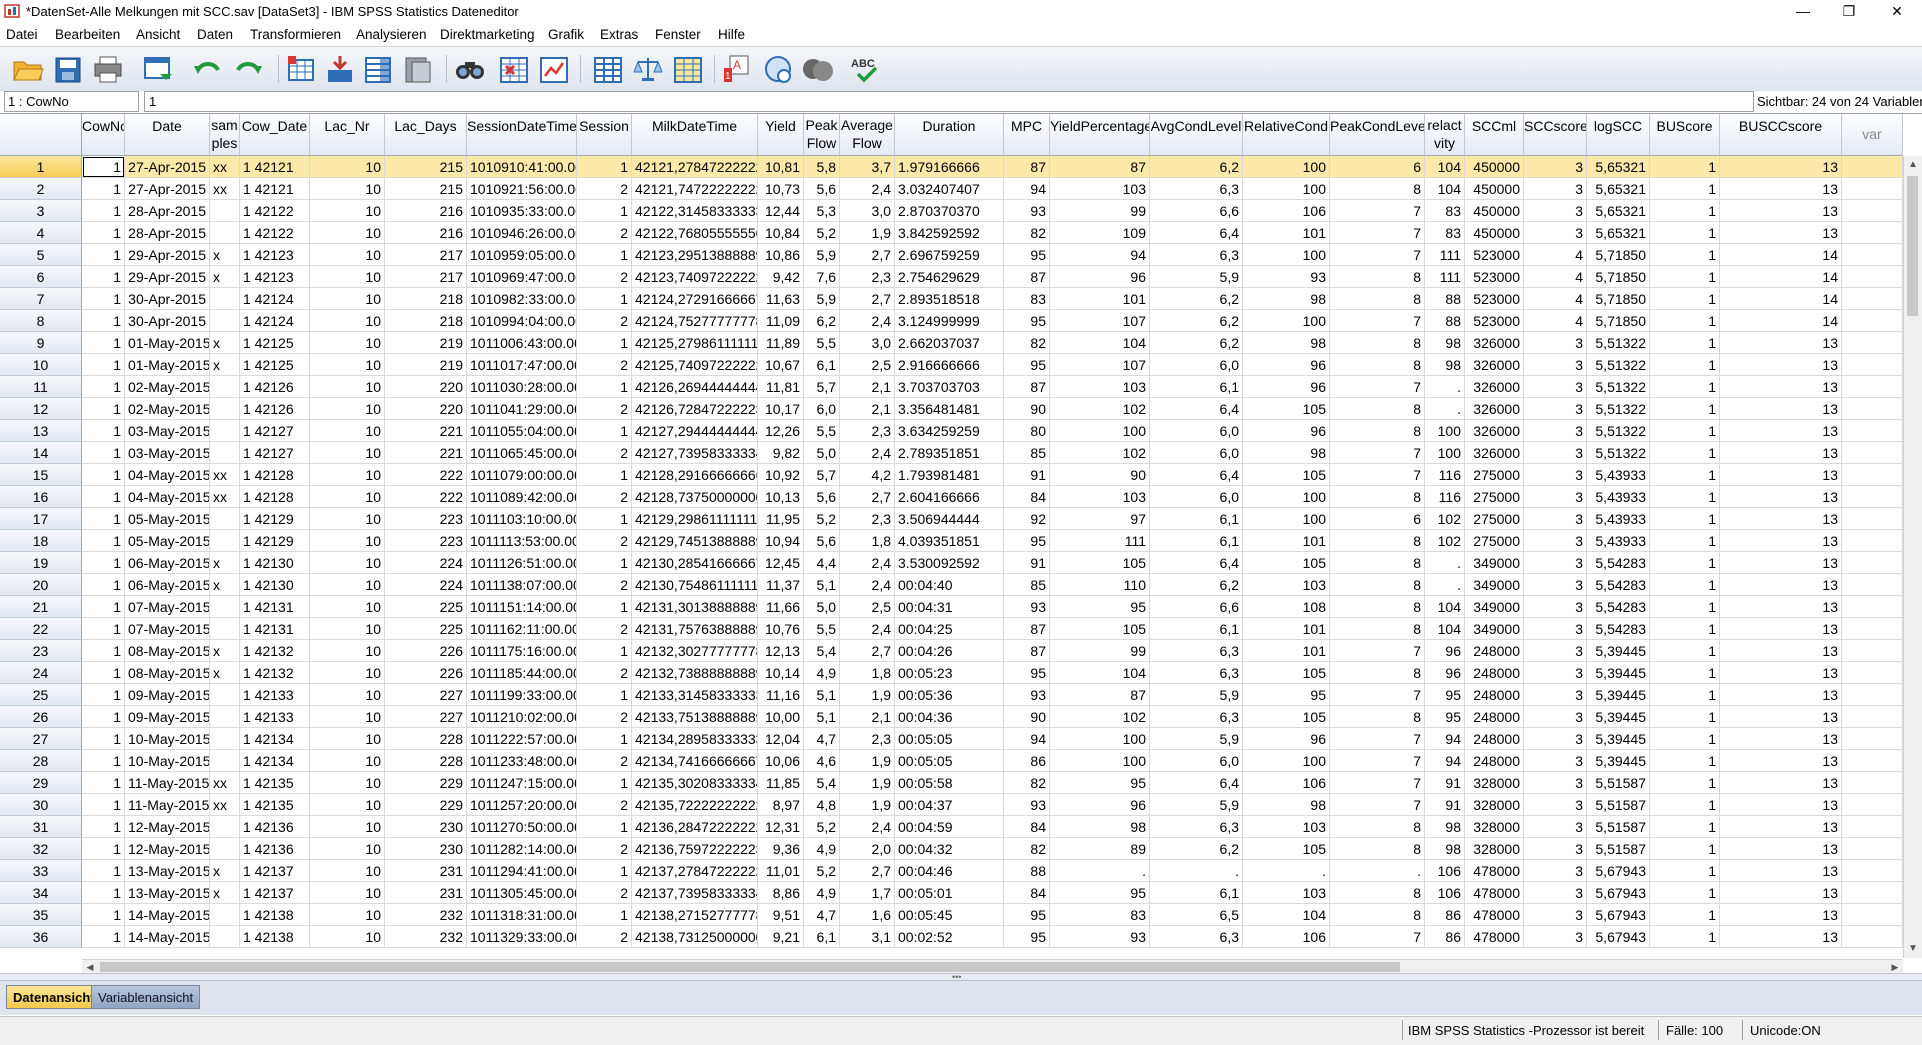  I want to click on cell-relactivity: 116, so click(1445, 497).